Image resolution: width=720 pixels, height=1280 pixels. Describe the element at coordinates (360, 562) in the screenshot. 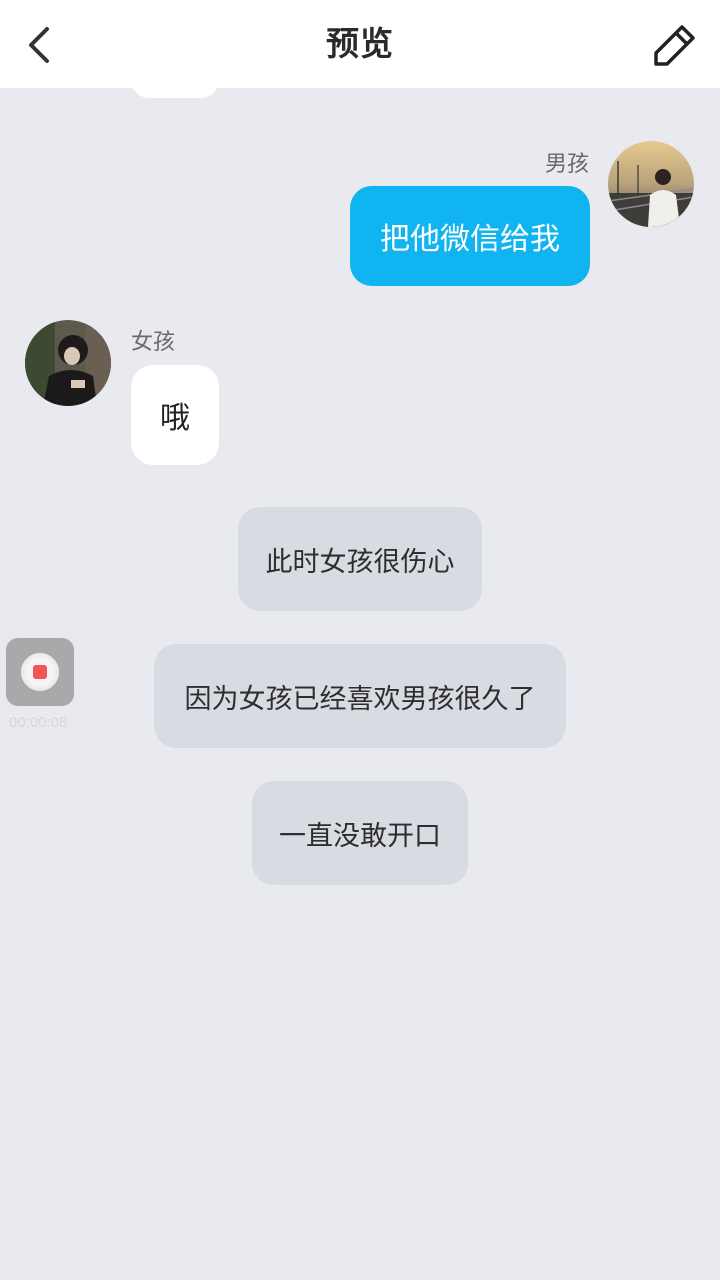

I see `narration-text: 此时女孩很伤心` at that location.